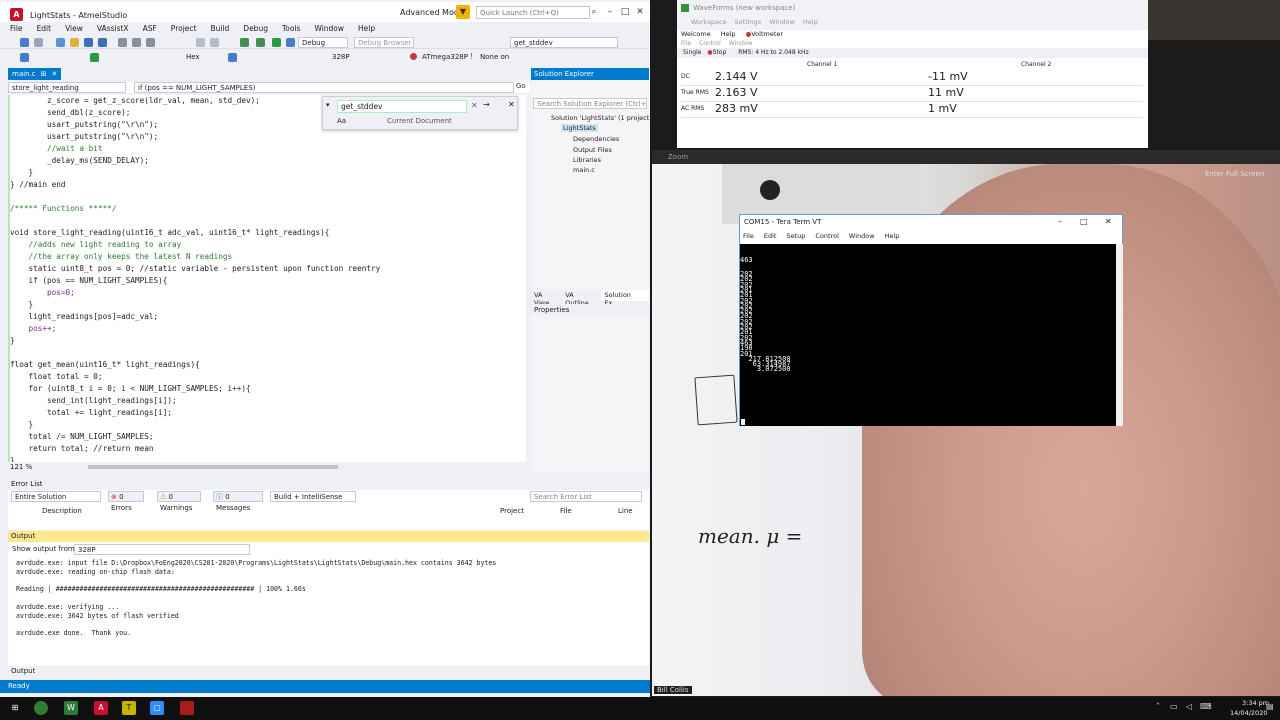  I want to click on menu-tools: Tools, so click(291, 28).